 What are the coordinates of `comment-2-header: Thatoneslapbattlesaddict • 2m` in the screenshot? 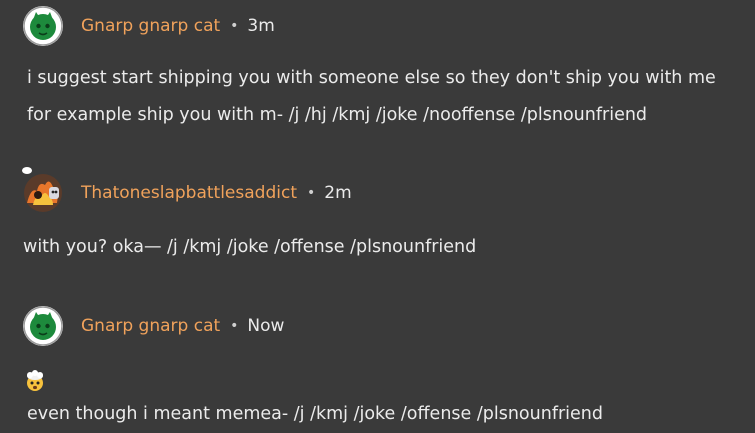 It's located at (187, 193).